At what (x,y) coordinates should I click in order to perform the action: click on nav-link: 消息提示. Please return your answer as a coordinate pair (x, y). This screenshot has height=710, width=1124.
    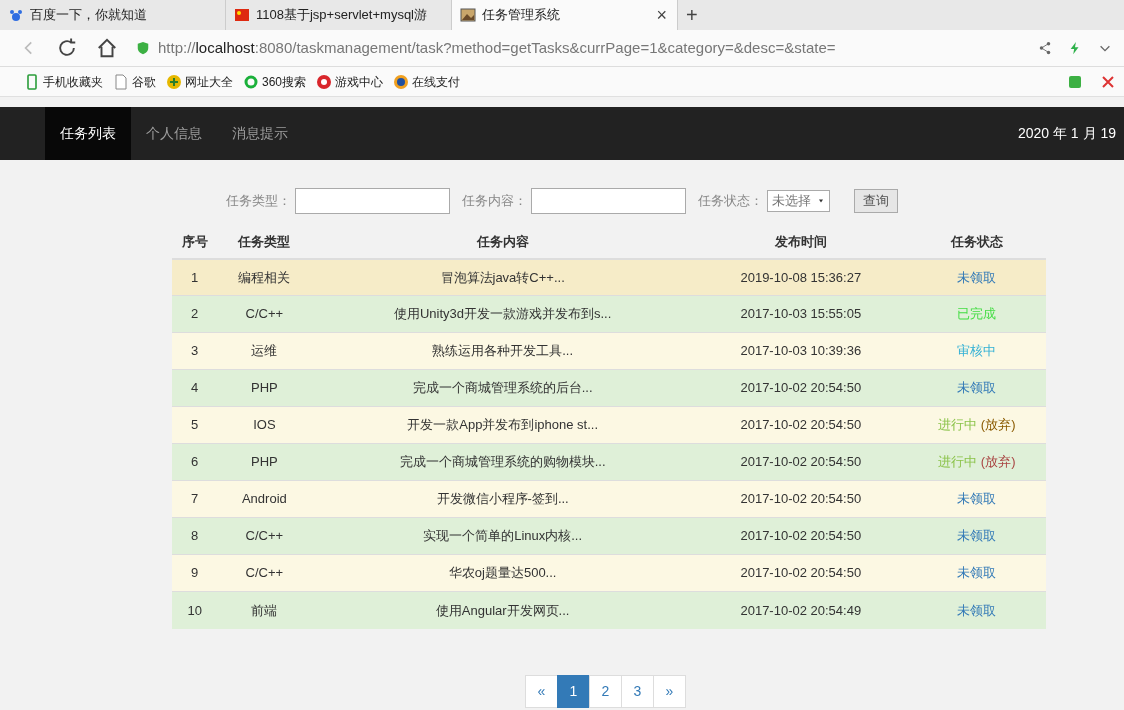
    Looking at the image, I should click on (260, 133).